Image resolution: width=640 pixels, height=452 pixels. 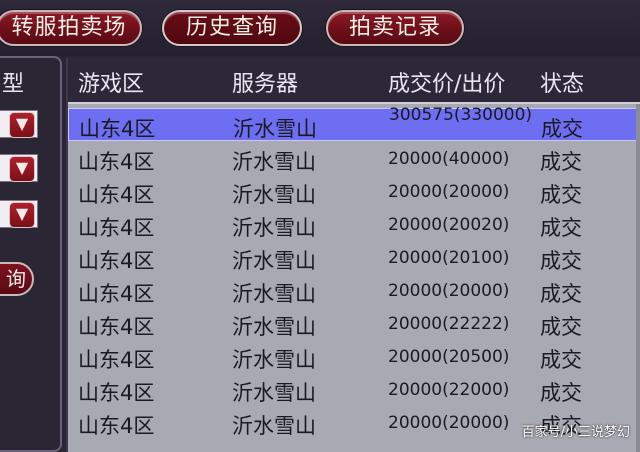 I want to click on filter-label: 型, so click(x=13, y=84).